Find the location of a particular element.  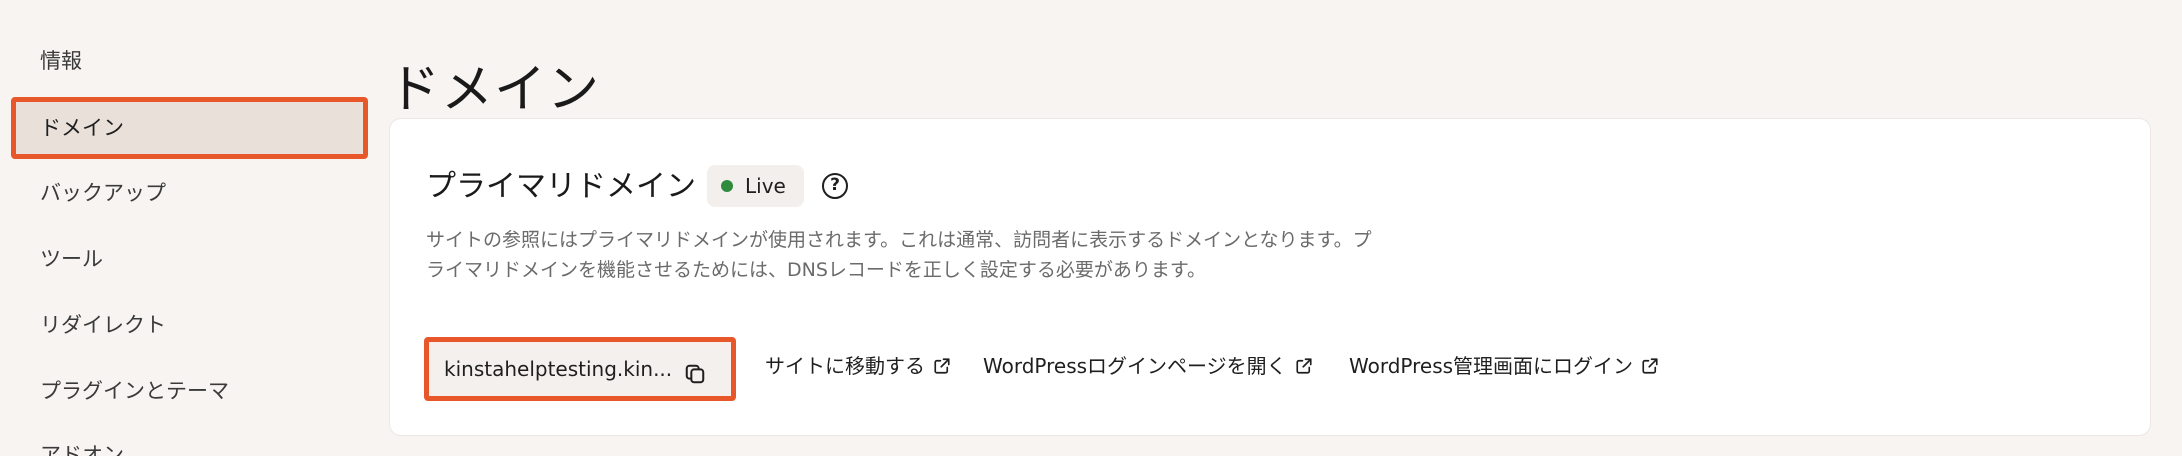

status-label: Live is located at coordinates (765, 186).